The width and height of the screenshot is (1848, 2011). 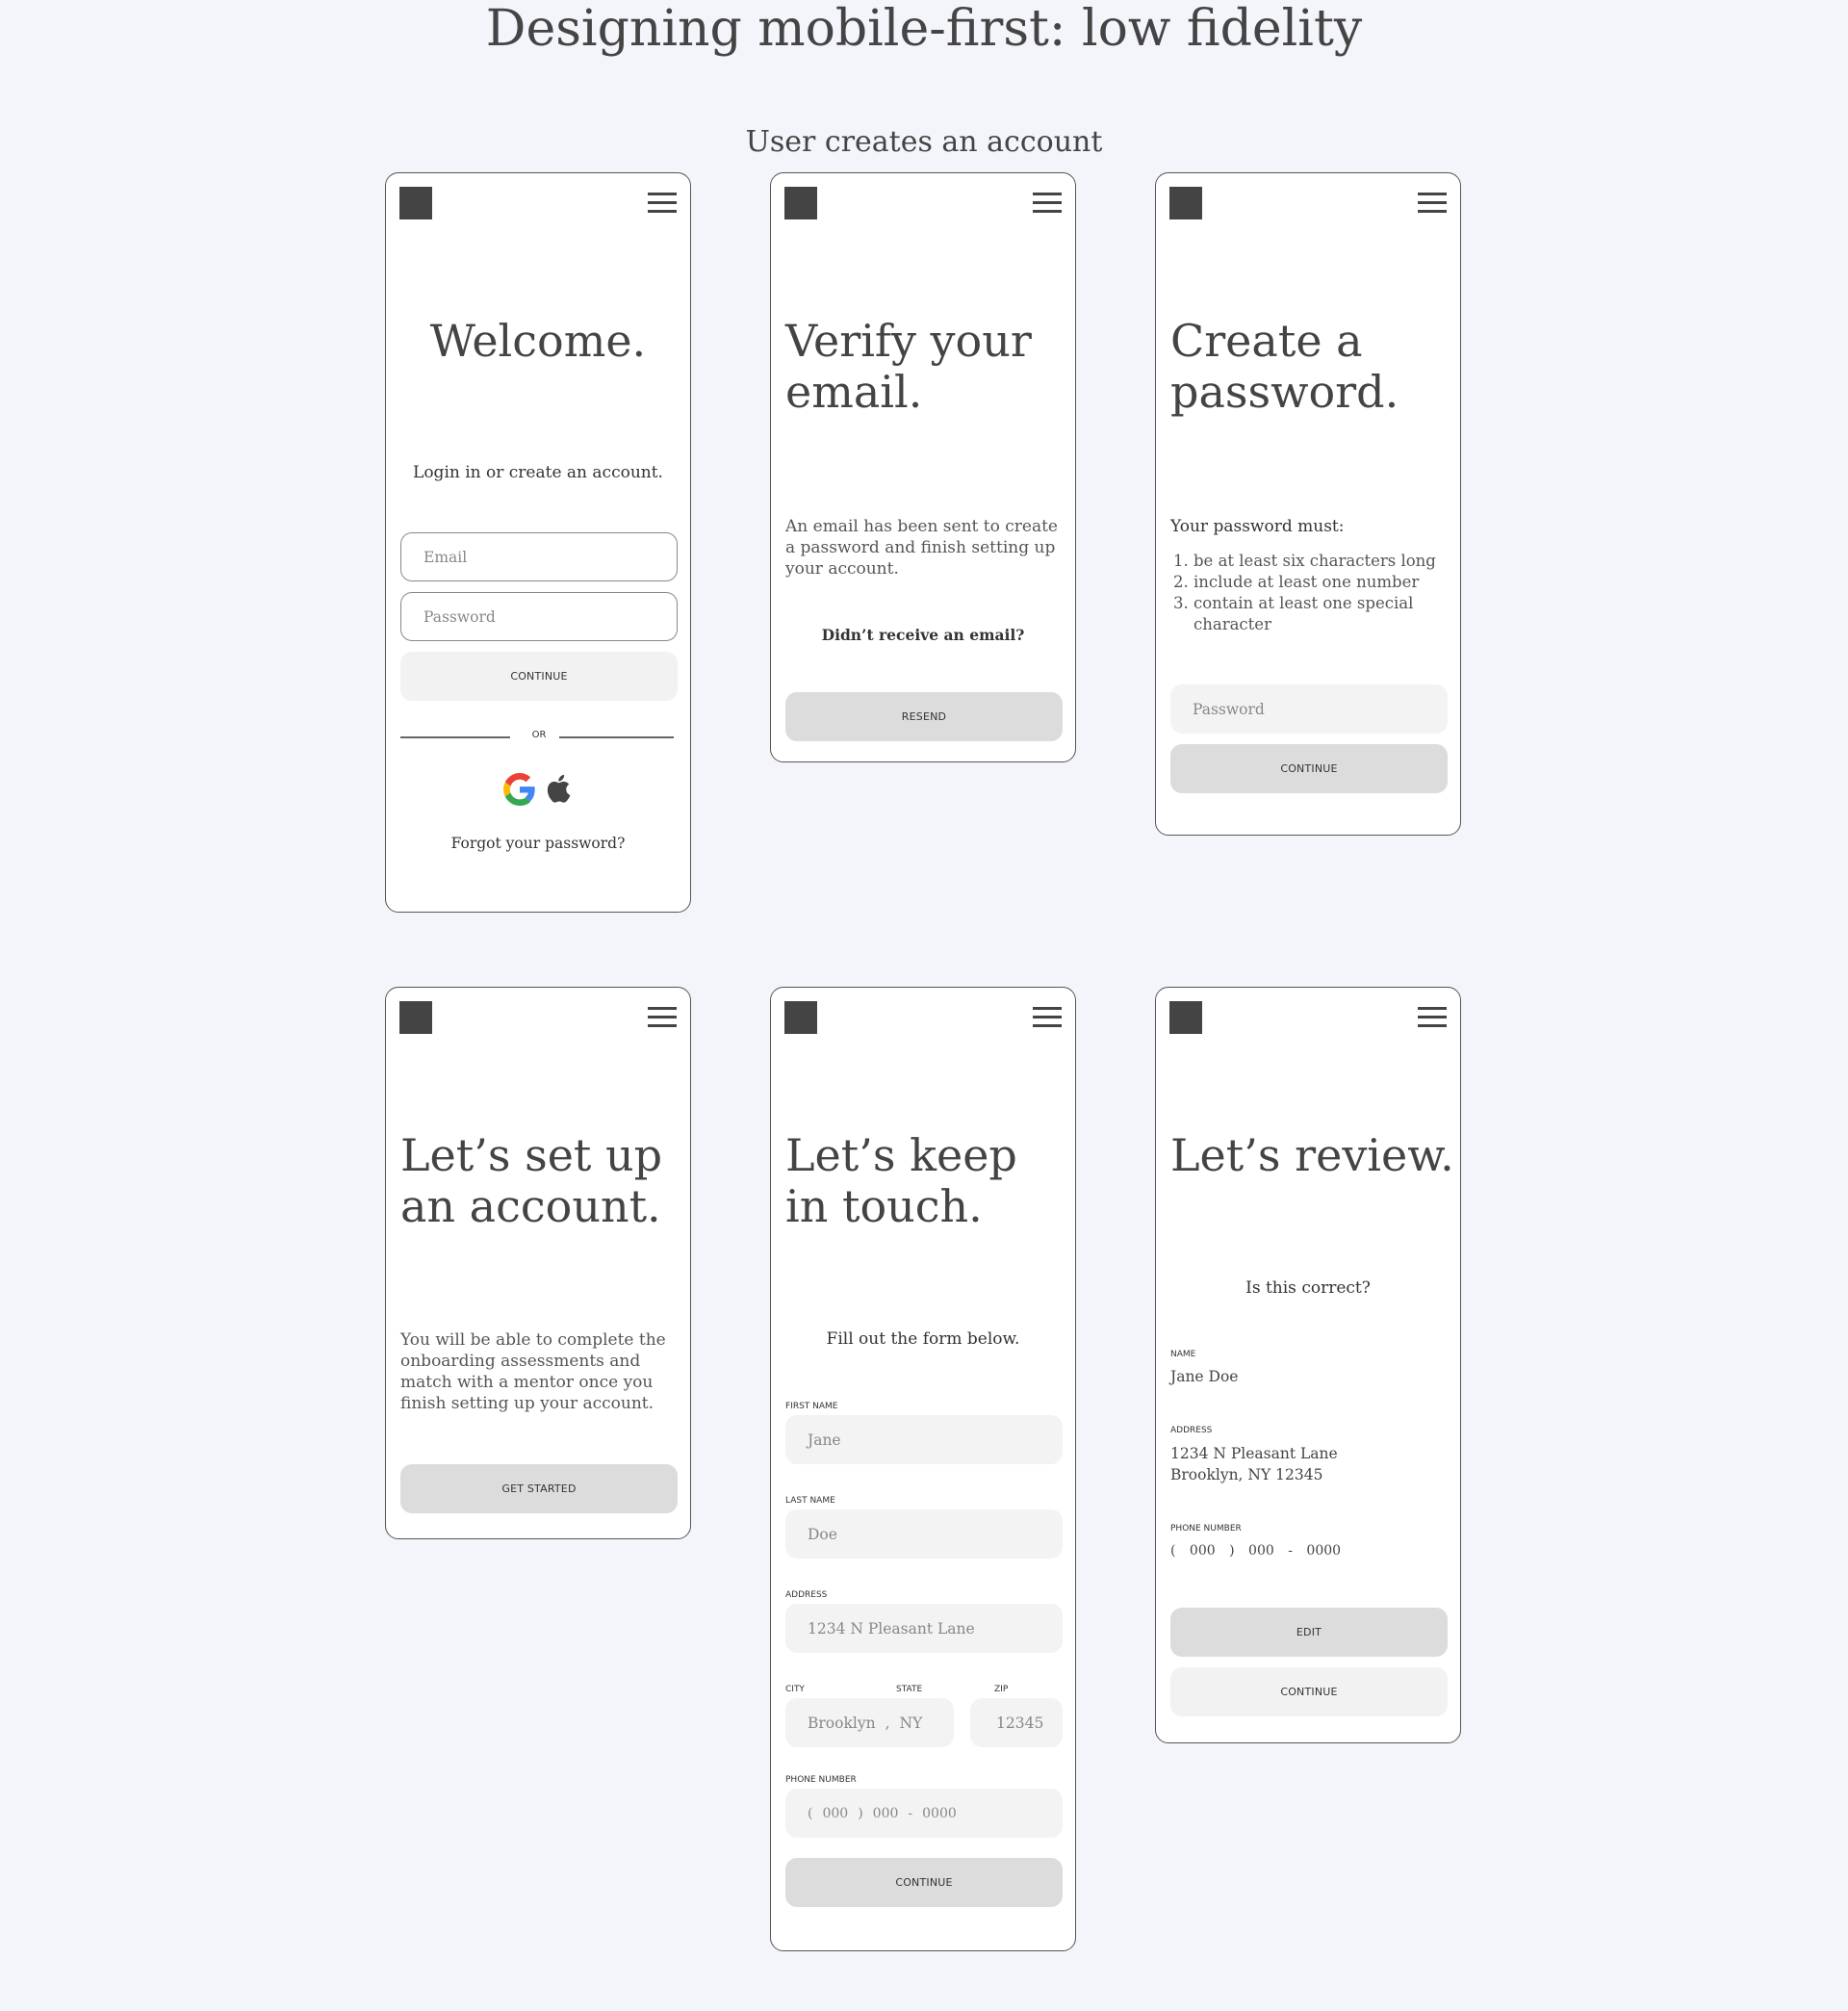 What do you see at coordinates (538, 843) in the screenshot?
I see `forgot-password-link: Forgot your password?` at bounding box center [538, 843].